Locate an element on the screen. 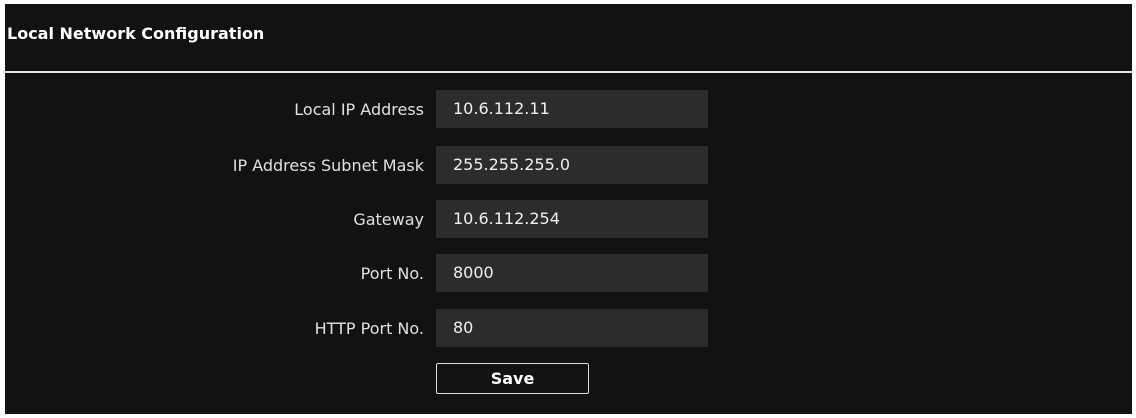 The height and width of the screenshot is (418, 1136). field-row-port: Port No. is located at coordinates (568, 273).